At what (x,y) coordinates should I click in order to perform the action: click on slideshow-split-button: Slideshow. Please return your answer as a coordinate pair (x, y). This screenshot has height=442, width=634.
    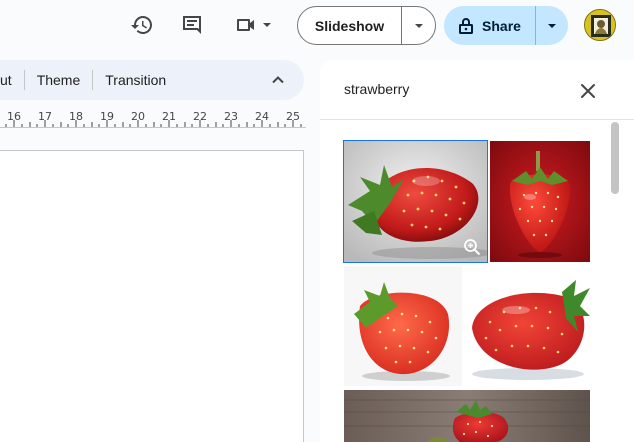
    Looking at the image, I should click on (366, 25).